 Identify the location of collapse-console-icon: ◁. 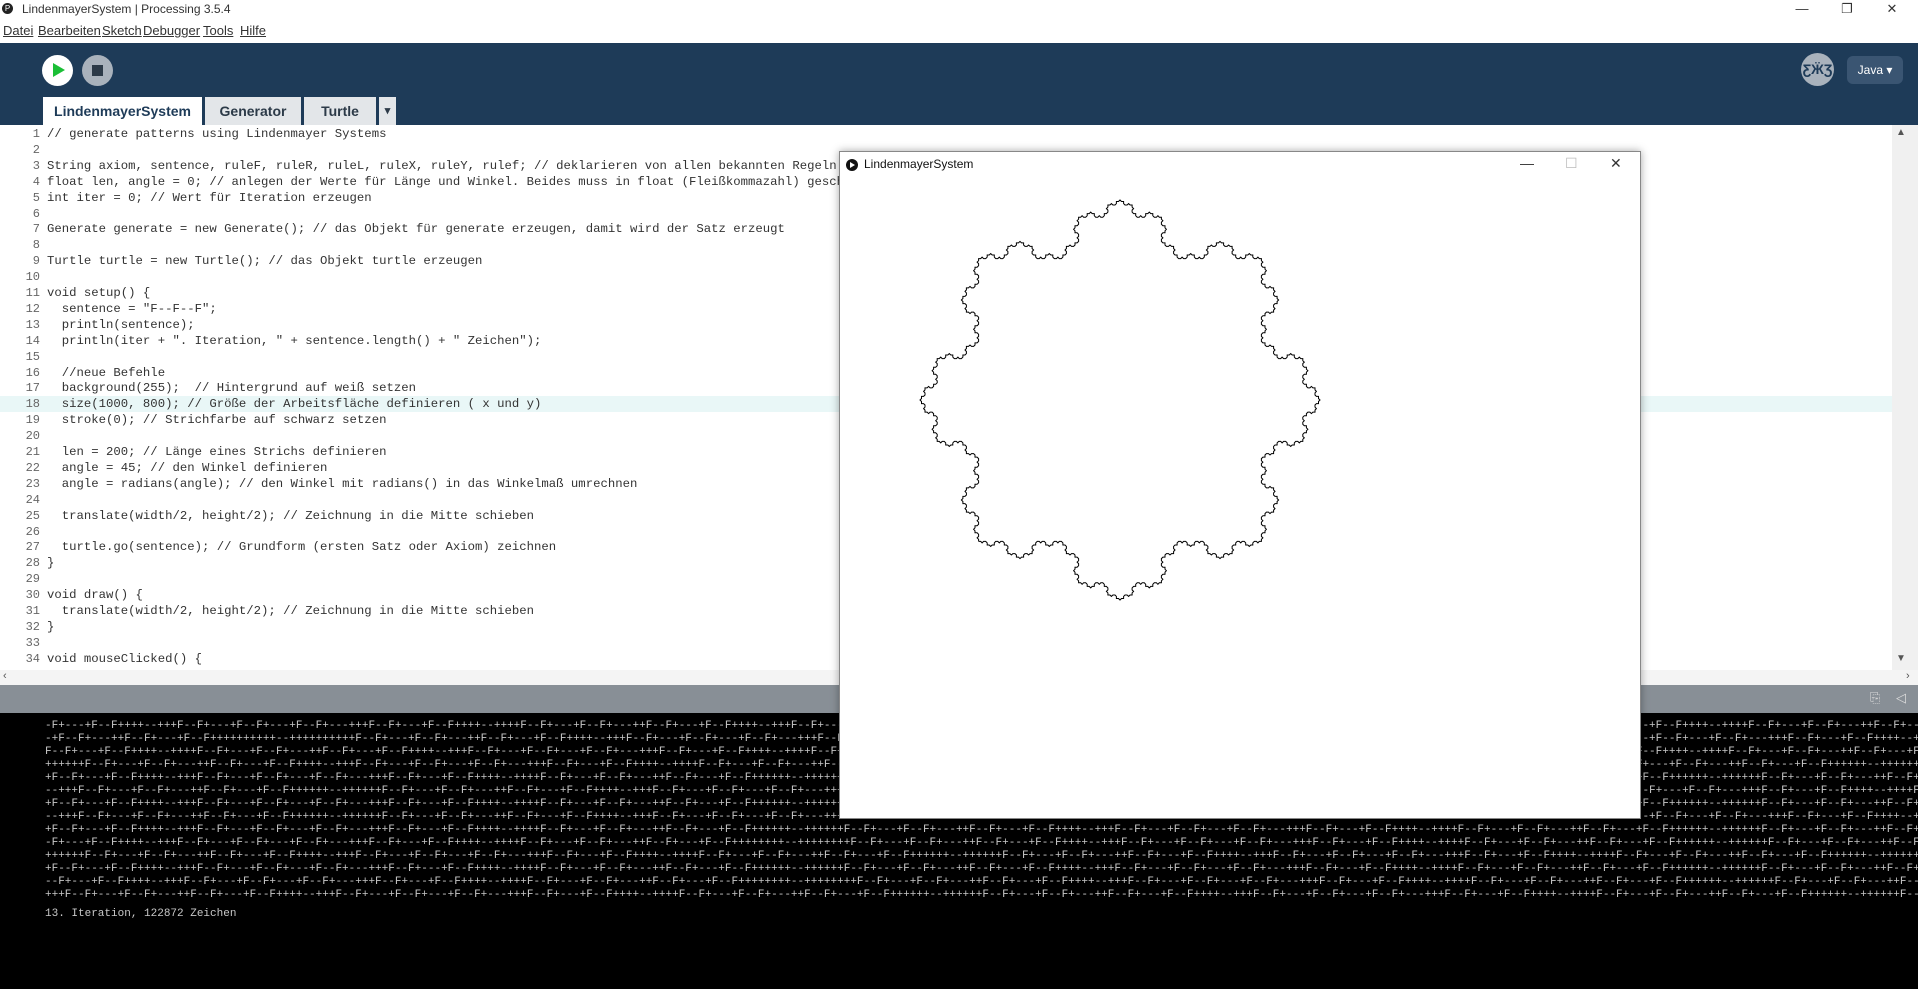
(1901, 698).